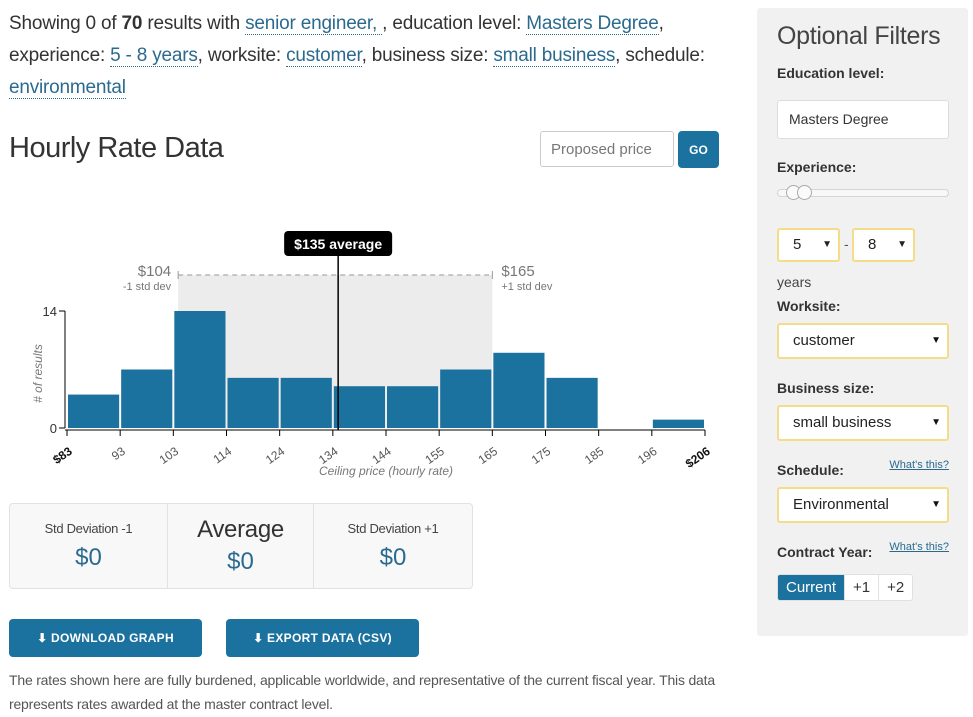 This screenshot has height=717, width=973. I want to click on experience-slider-max-handle, so click(804, 192).